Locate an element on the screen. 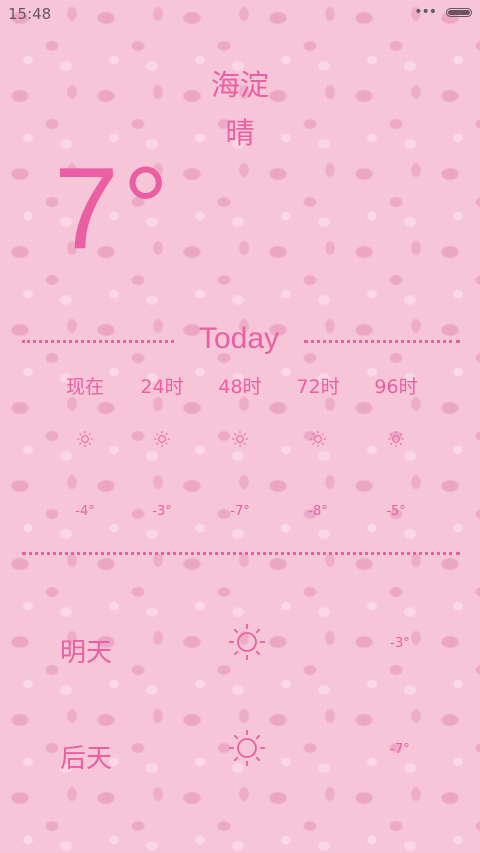  hour-label: 96时 is located at coordinates (396, 387).